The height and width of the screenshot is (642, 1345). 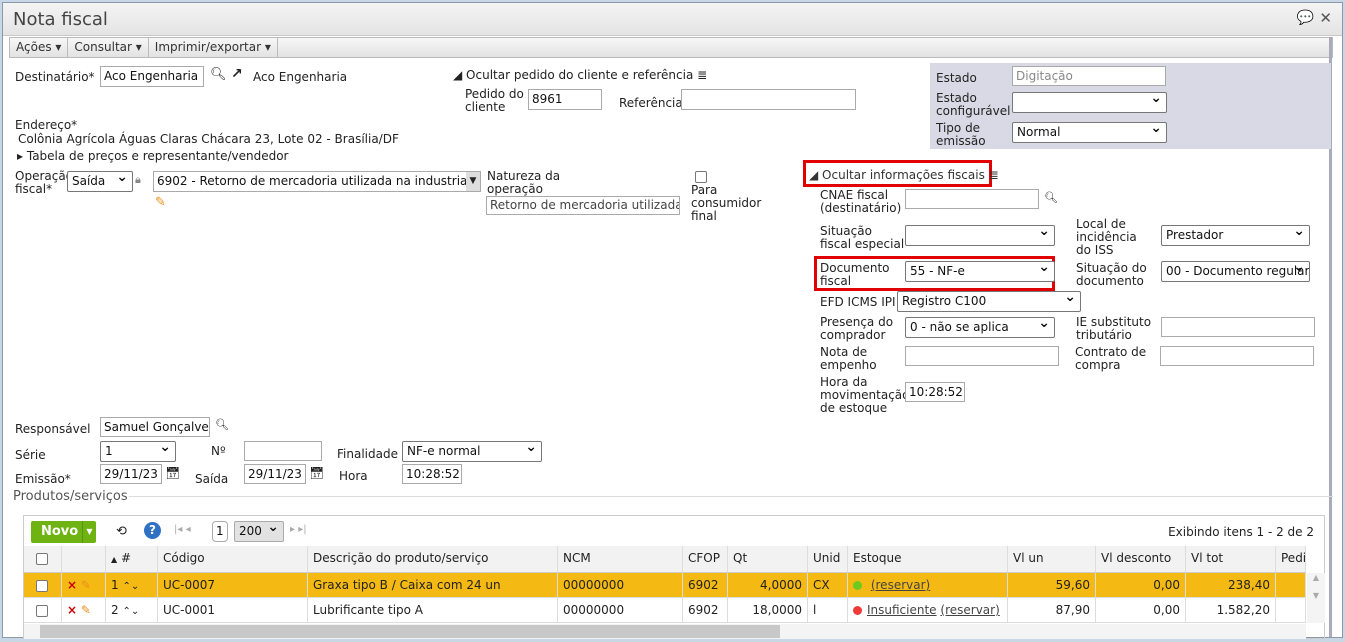 I want to click on responsavel-input: Samuel Gonçalves, so click(x=155, y=427).